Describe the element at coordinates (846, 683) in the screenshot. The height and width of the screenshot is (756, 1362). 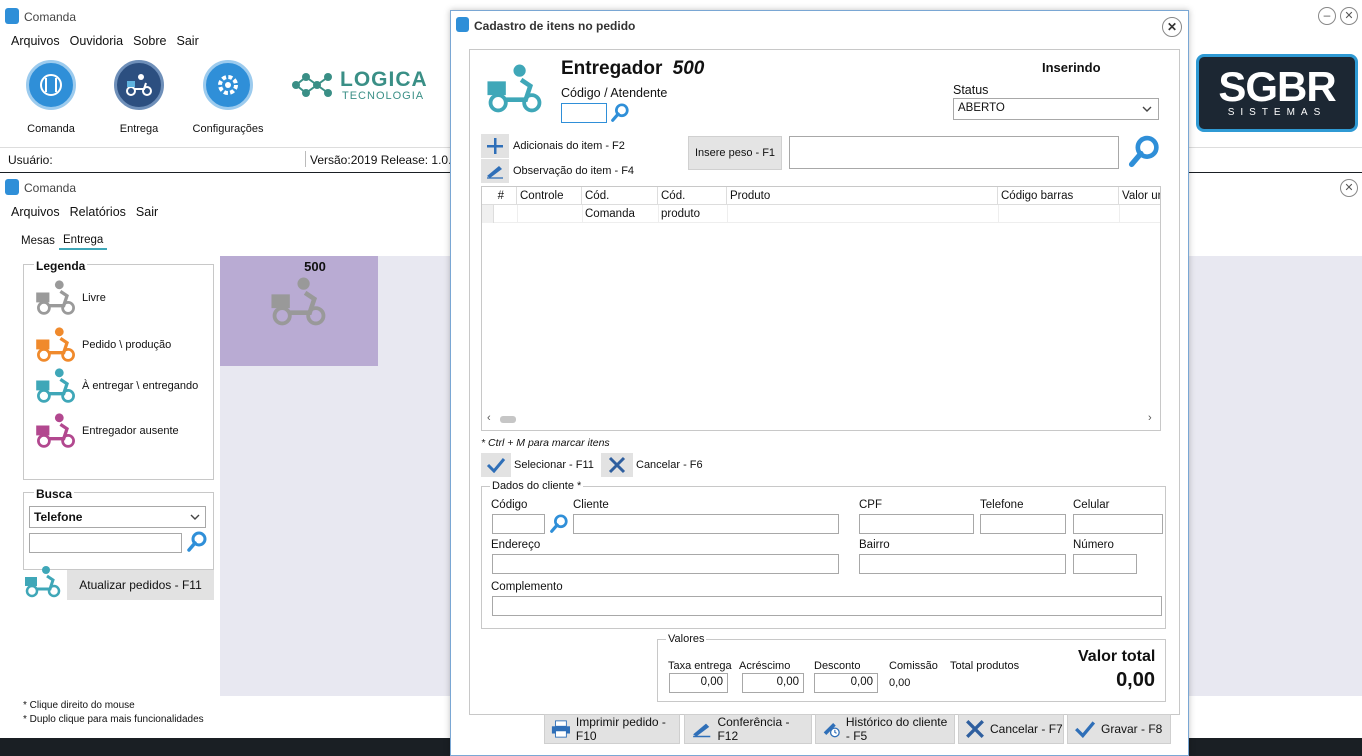
I see `desconto-input: 0,00` at that location.